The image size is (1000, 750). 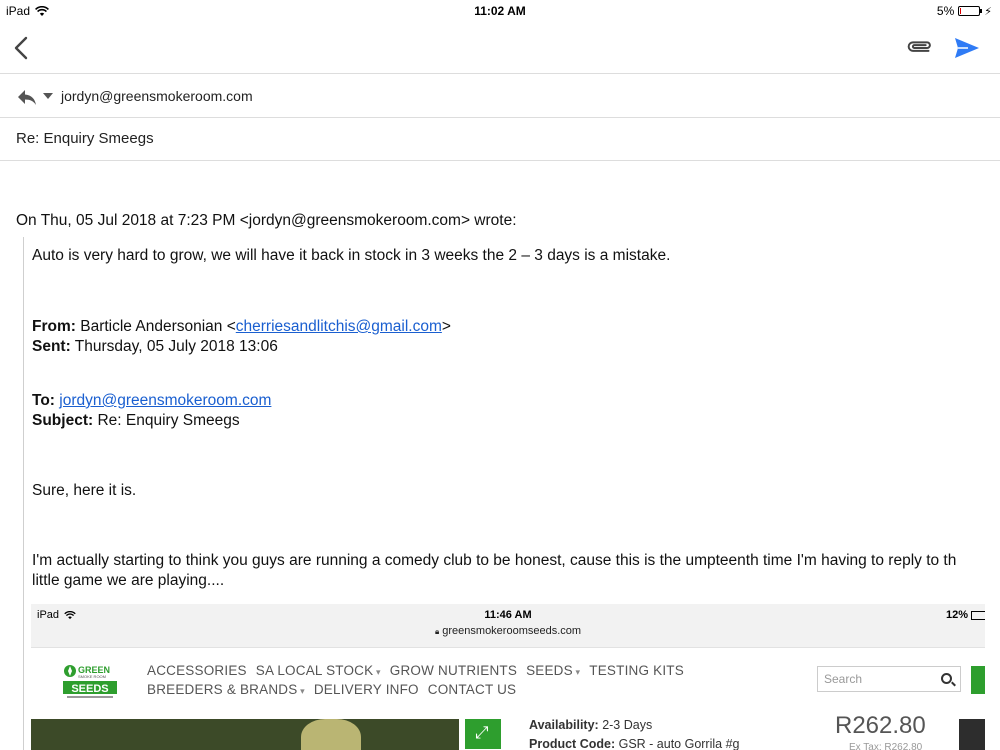 I want to click on quote-bar, so click(x=23, y=493).